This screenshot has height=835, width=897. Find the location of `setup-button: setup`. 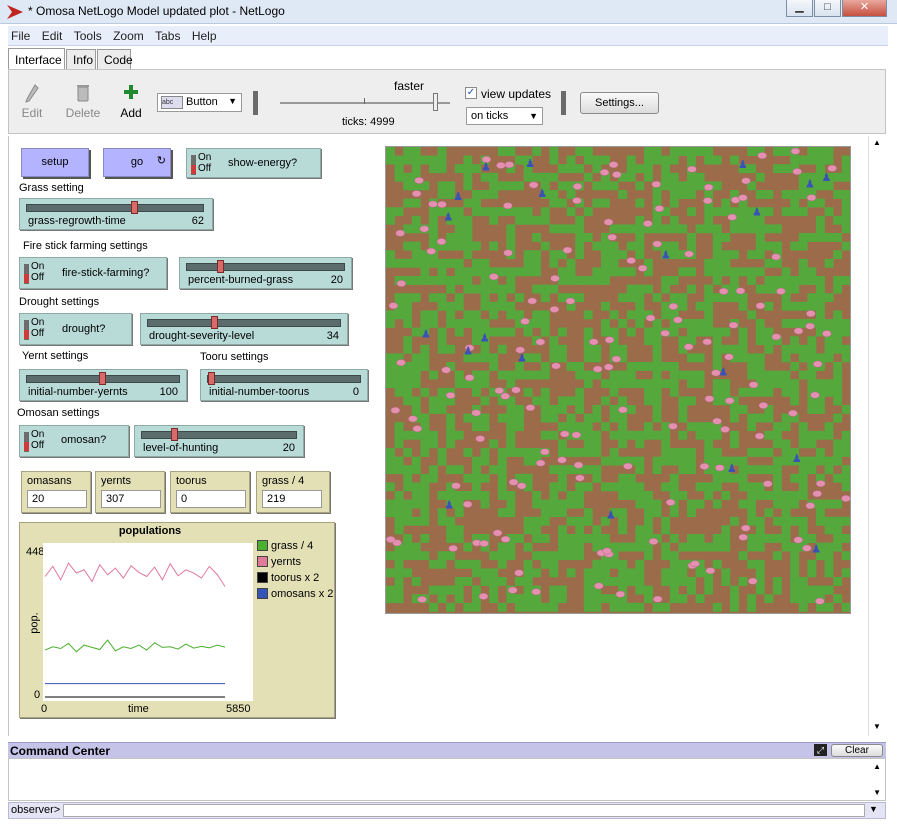

setup-button: setup is located at coordinates (55, 162).